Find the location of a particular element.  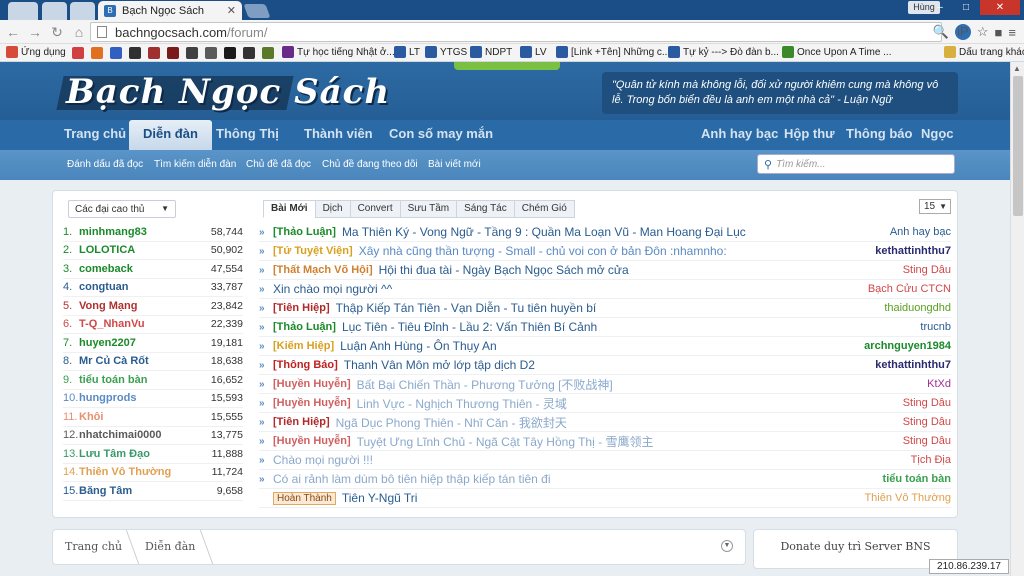

thread-last-poster: Tịch Địa is located at coordinates (931, 460).